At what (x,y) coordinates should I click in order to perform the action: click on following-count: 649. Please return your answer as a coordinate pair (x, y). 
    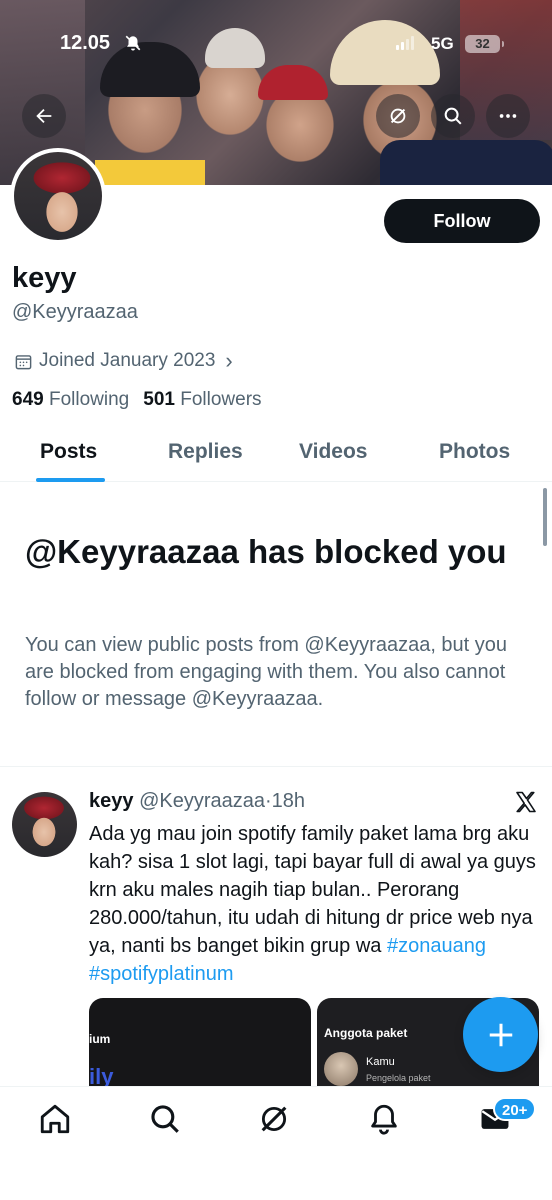
    Looking at the image, I should click on (28, 399).